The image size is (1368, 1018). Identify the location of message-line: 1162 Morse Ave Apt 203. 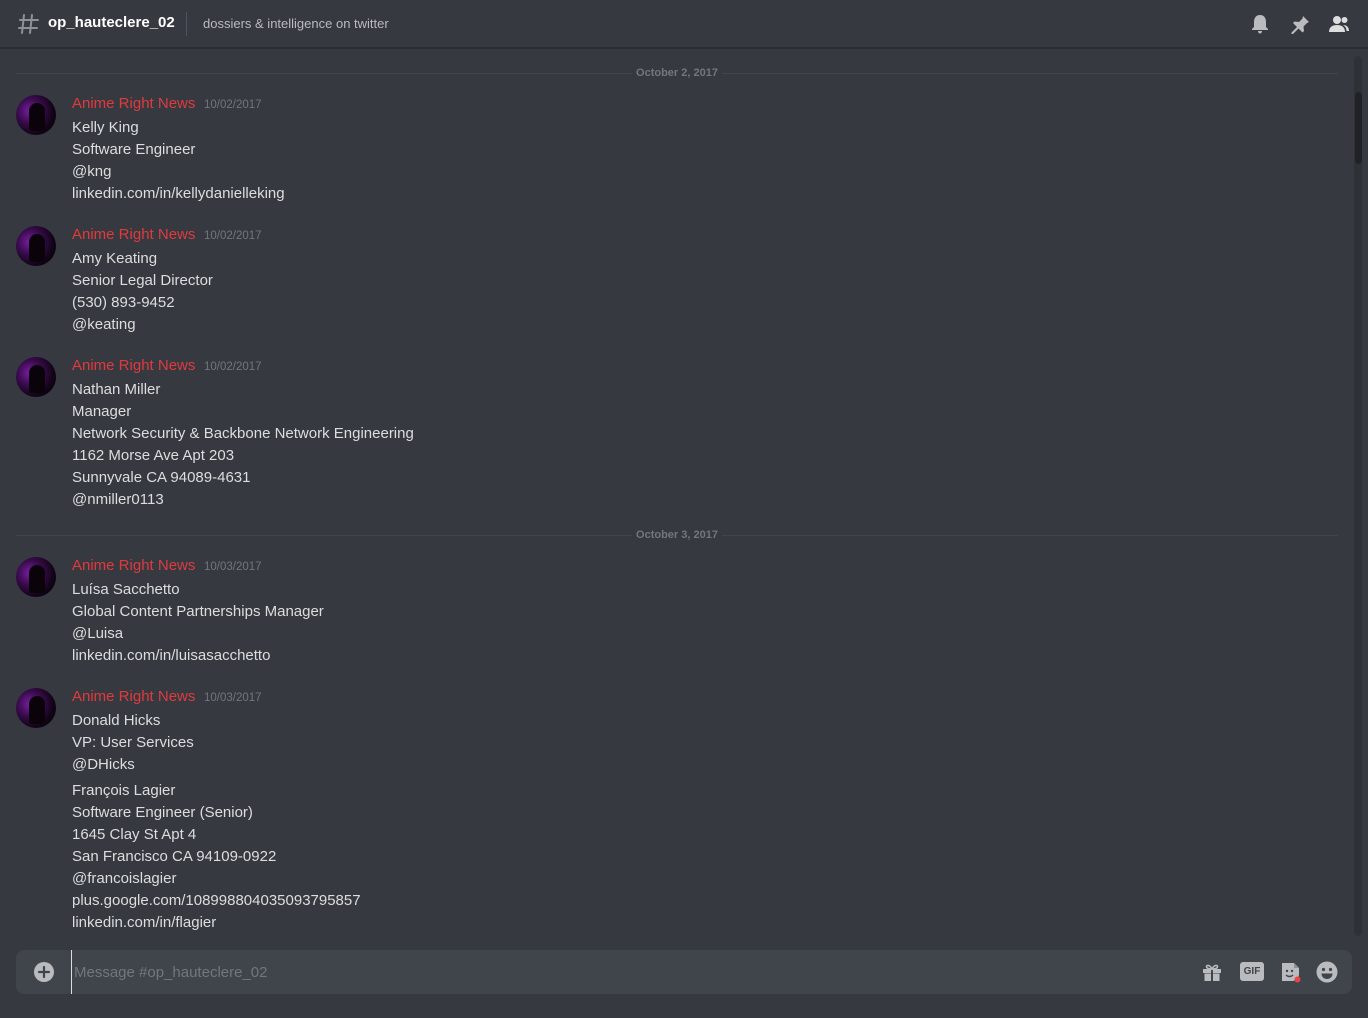
(153, 455).